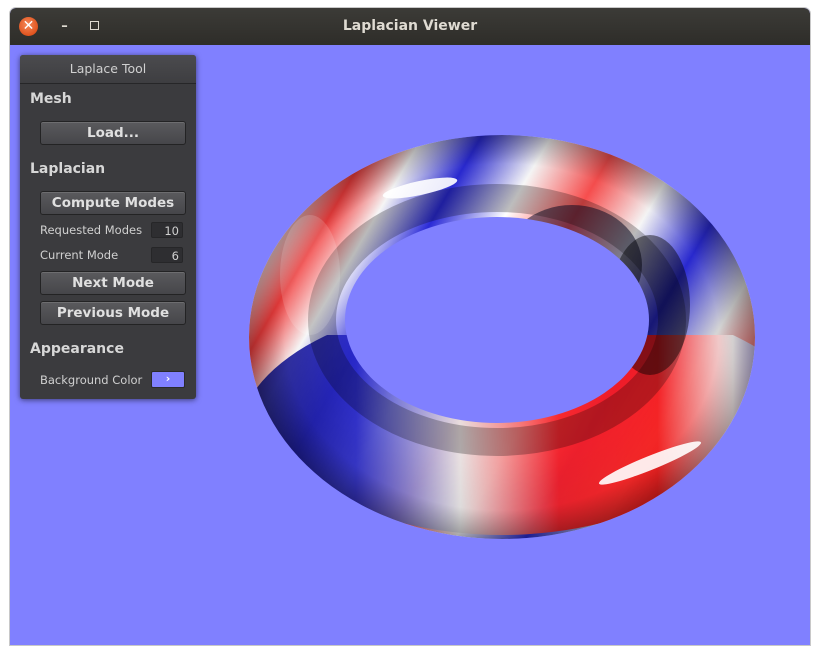  I want to click on compute-modes-button: Compute Modes, so click(113, 203).